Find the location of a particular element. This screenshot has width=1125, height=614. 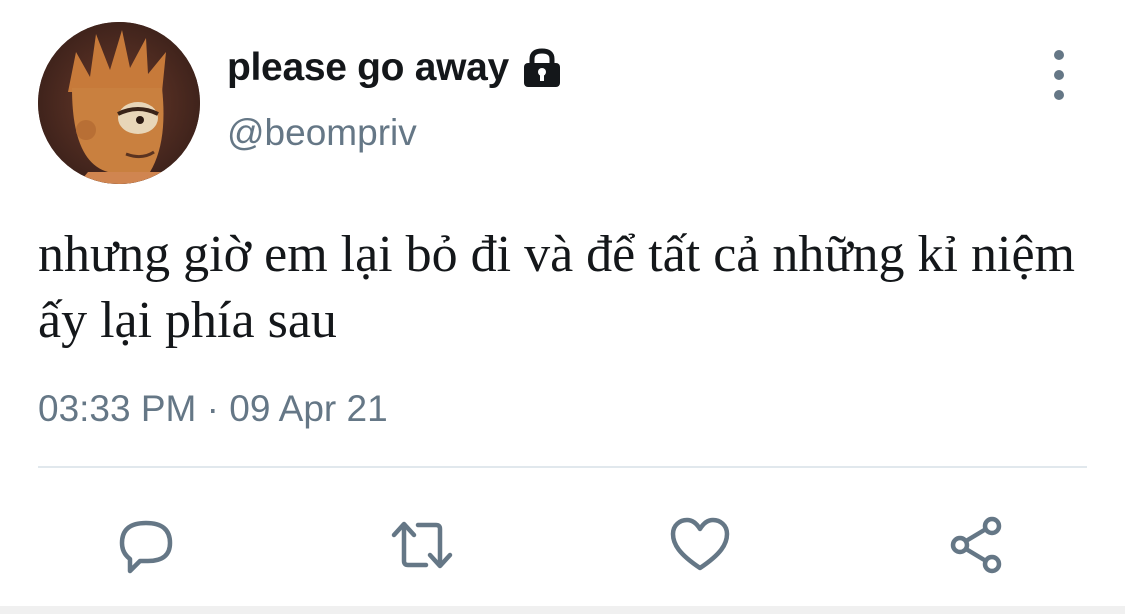

bottom-separator is located at coordinates (562, 610).